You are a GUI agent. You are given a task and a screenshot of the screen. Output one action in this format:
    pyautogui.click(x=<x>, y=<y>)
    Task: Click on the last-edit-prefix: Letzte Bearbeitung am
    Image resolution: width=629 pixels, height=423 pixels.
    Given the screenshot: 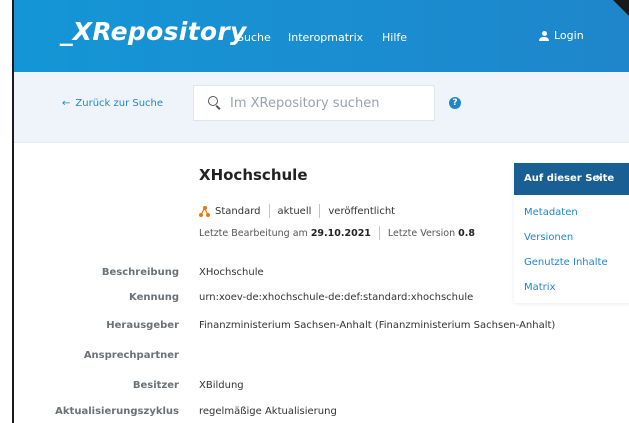 What is the action you would take?
    pyautogui.click(x=253, y=233)
    